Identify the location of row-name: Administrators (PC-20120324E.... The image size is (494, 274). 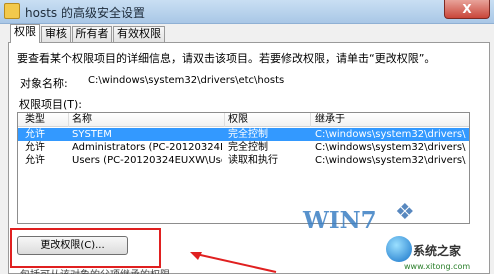
(147, 147).